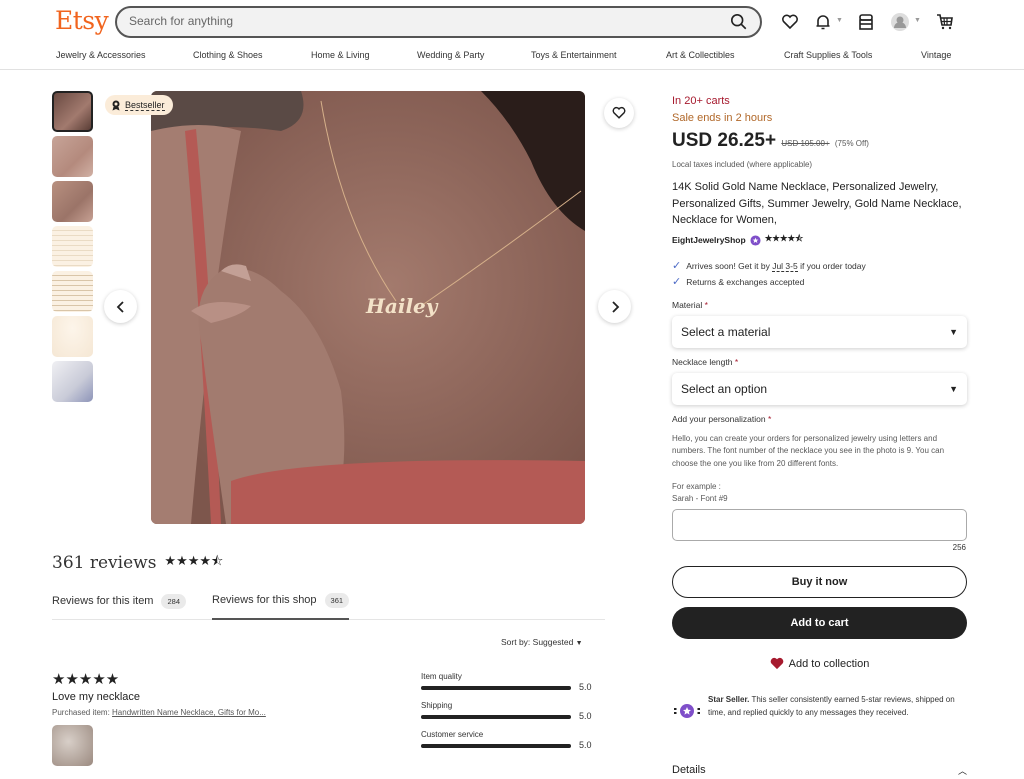 This screenshot has width=1024, height=779. Describe the element at coordinates (945, 22) in the screenshot. I see `cart-icon` at that location.